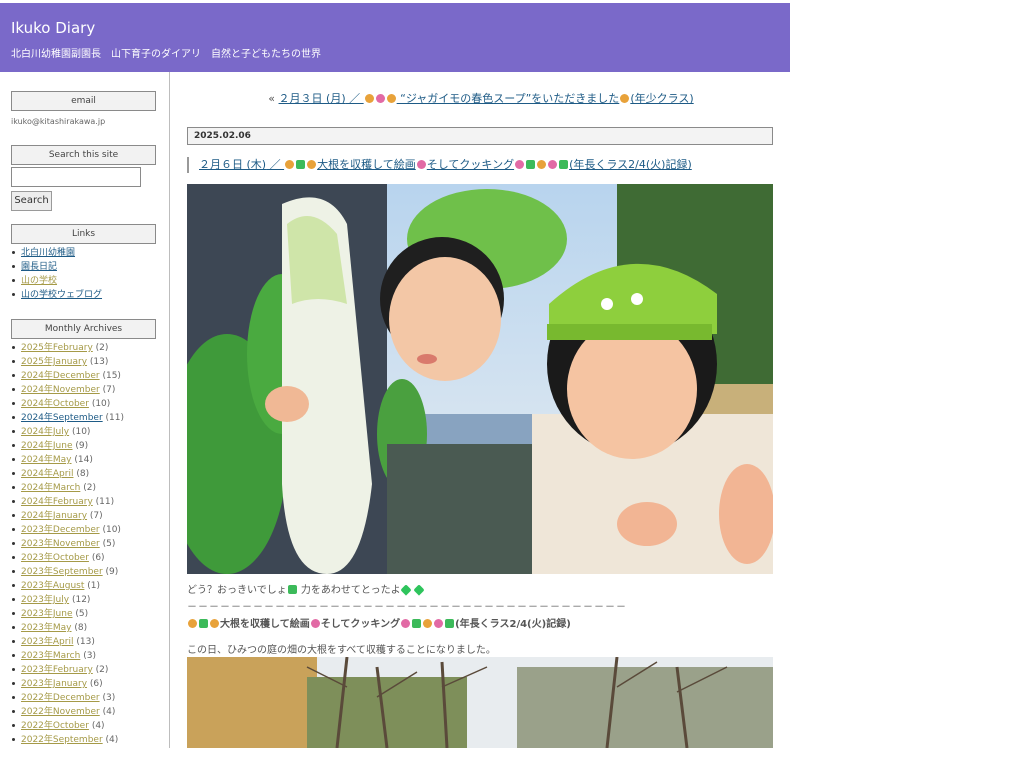 This screenshot has width=1024, height=768. Describe the element at coordinates (57, 348) in the screenshot. I see `archive-link: 2025年February` at that location.